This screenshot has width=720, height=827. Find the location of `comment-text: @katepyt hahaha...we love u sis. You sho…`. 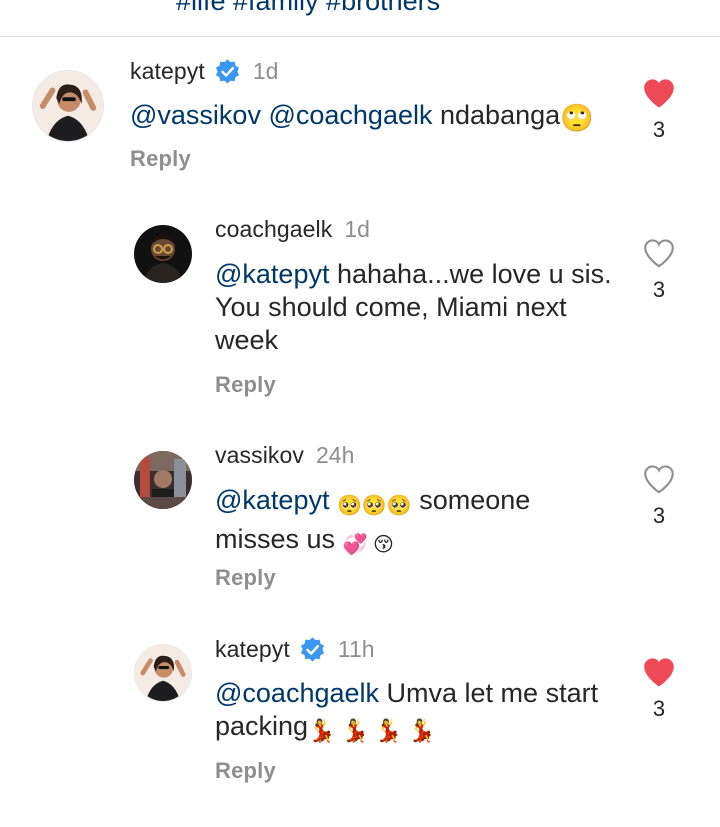

comment-text: @katepyt hahaha...we love u sis. You sho… is located at coordinates (425, 307).